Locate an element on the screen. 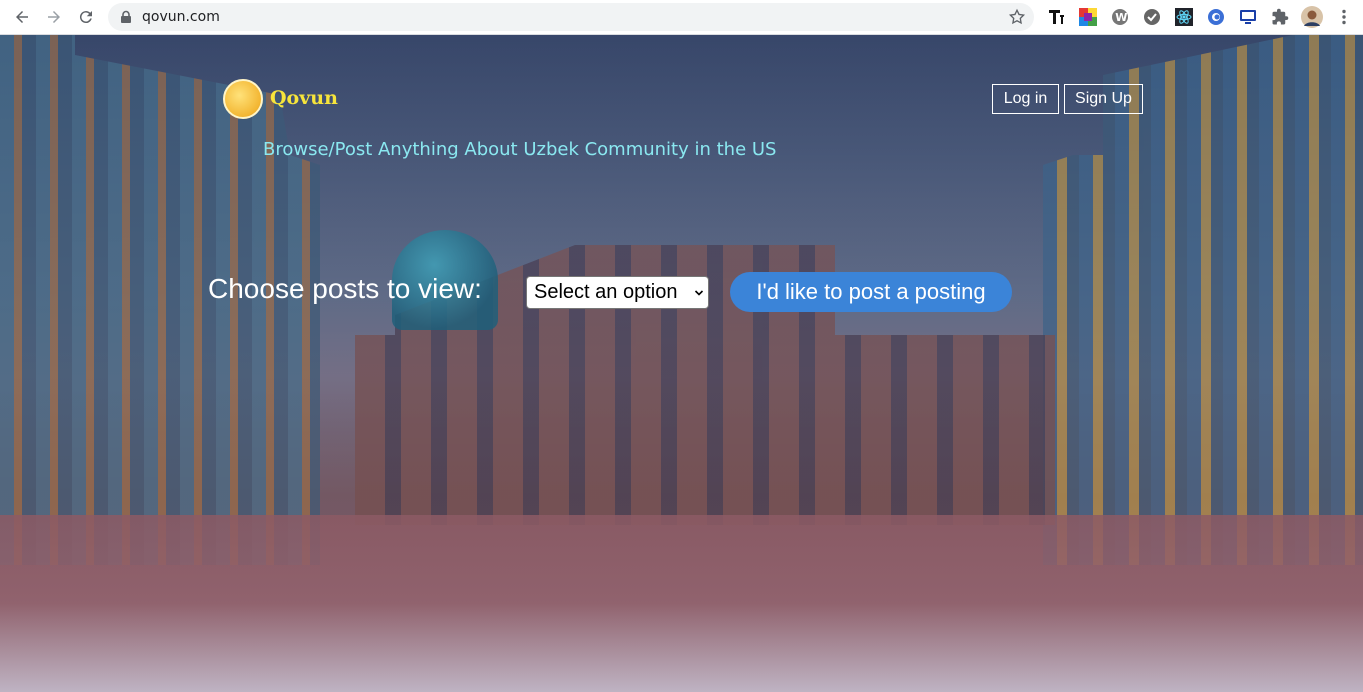 The image size is (1363, 692). select-value: Select an option is located at coordinates (606, 292).